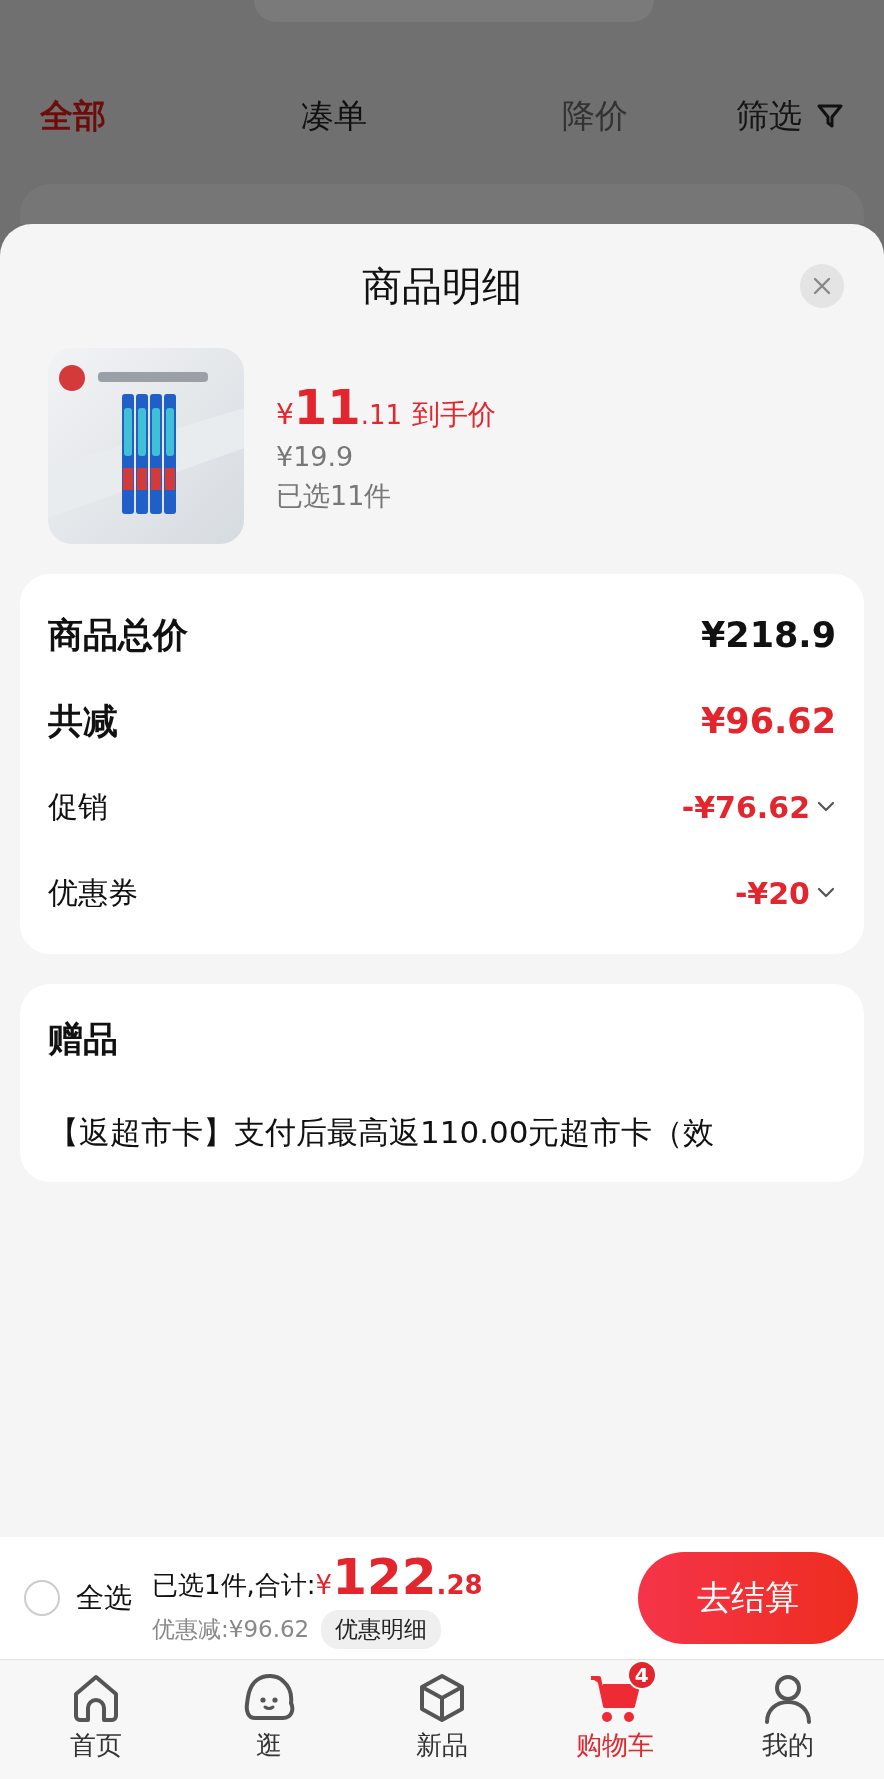 Image resolution: width=884 pixels, height=1779 pixels. What do you see at coordinates (96, 1719) in the screenshot?
I see `tab-bar-item: 首页` at bounding box center [96, 1719].